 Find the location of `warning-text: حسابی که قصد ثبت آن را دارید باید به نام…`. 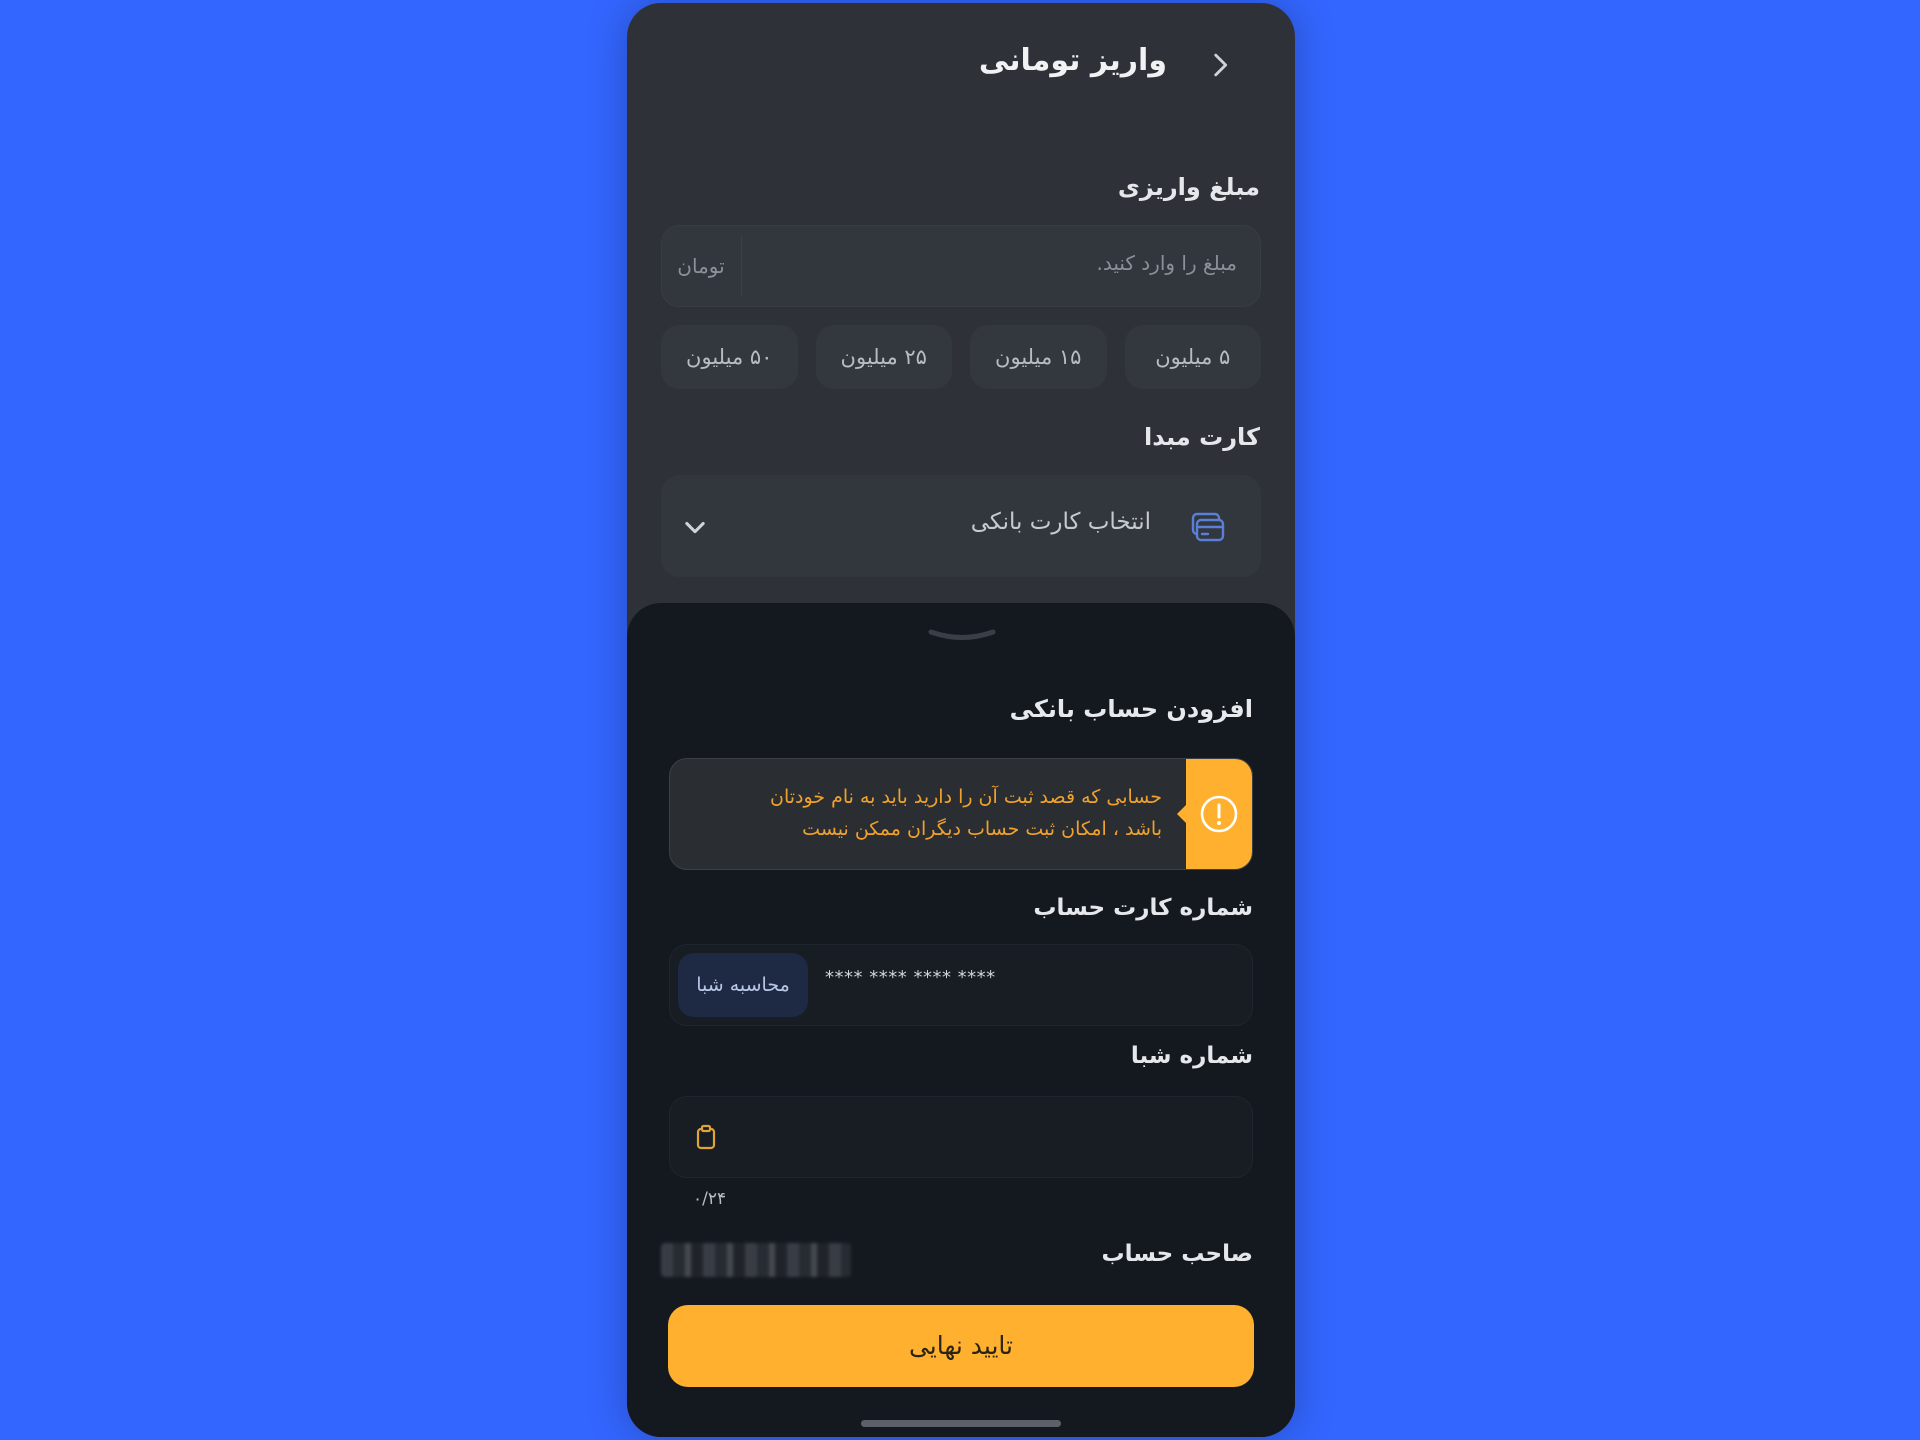

warning-text: حسابی که قصد ثبت آن را دارید باید به نام… is located at coordinates (927, 813).